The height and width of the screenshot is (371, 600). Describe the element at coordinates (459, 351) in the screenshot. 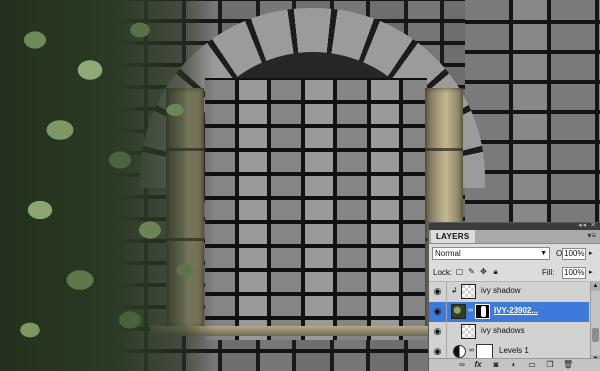

I see `adjustment-layer-icon` at that location.